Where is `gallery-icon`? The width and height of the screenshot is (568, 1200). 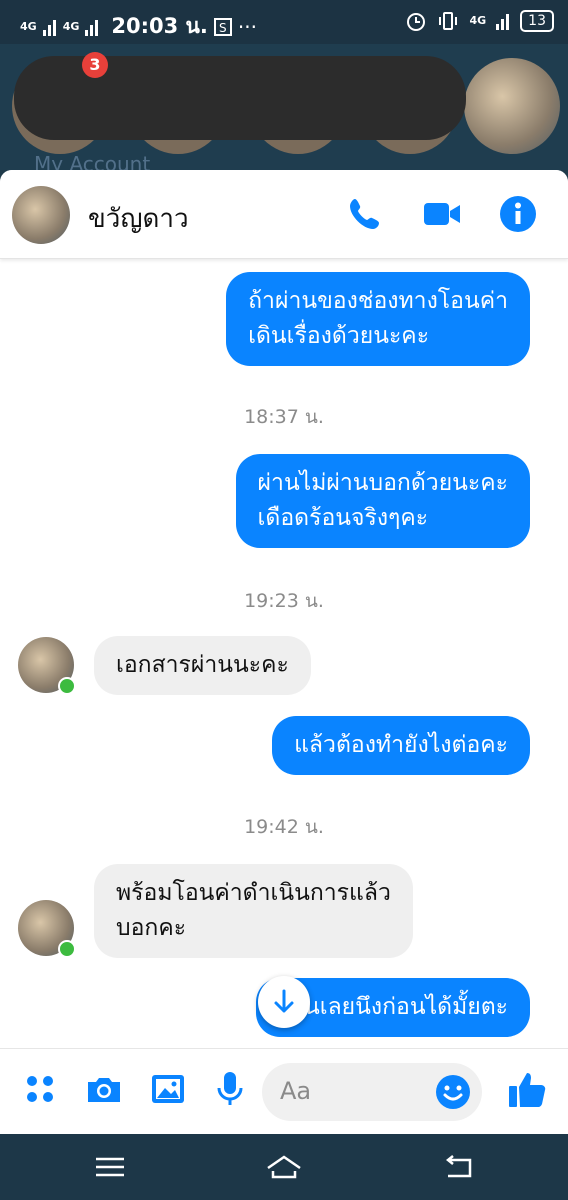
gallery-icon is located at coordinates (168, 1089).